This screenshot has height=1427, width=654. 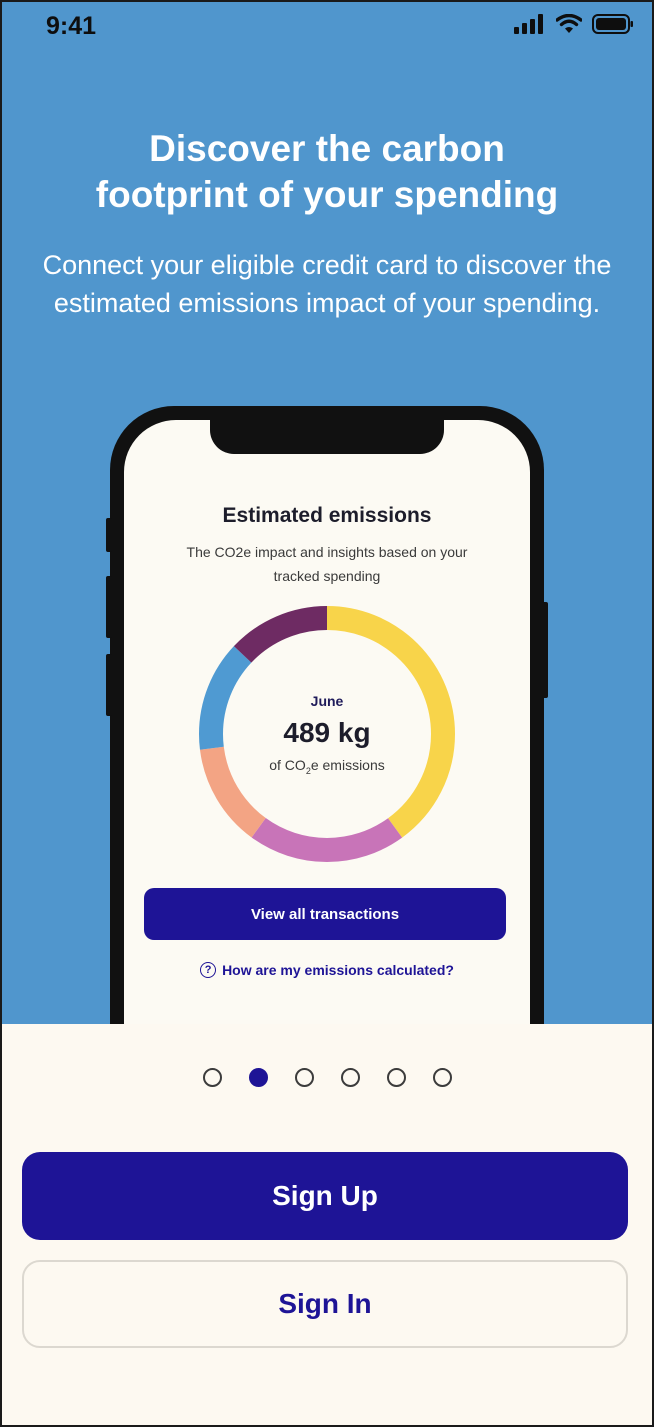 I want to click on donut-unit: of CO2e emissions, so click(x=327, y=766).